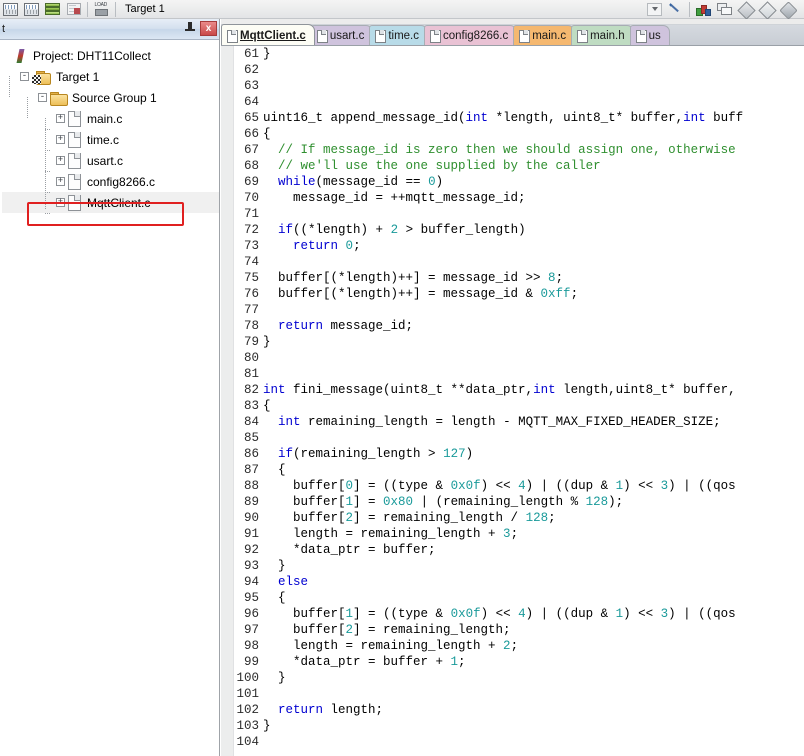  What do you see at coordinates (533, 534) in the screenshot?
I see `code-text: length = remaining_length + 3;` at bounding box center [533, 534].